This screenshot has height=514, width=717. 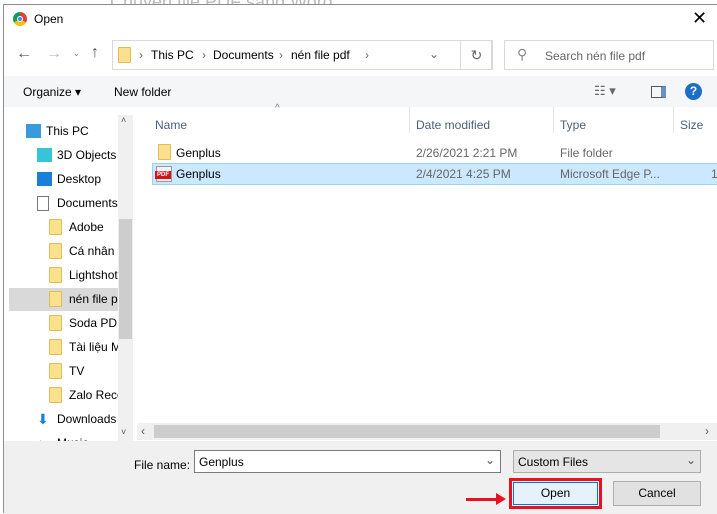 I want to click on nav-item-label: This PC, so click(x=67, y=131).